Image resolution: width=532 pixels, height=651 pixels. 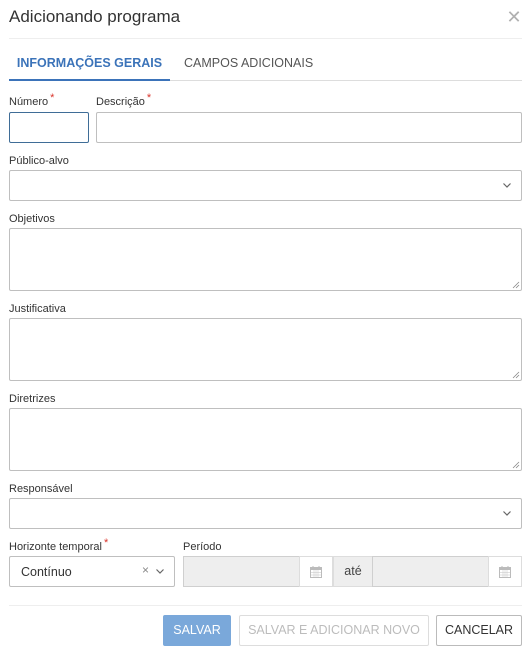 What do you see at coordinates (265, 185) in the screenshot?
I see `publico-alvo-select` at bounding box center [265, 185].